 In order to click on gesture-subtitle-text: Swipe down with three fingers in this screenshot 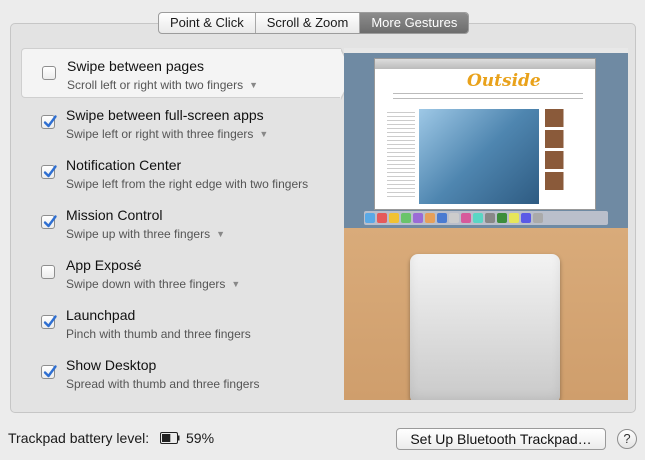, I will do `click(146, 284)`.